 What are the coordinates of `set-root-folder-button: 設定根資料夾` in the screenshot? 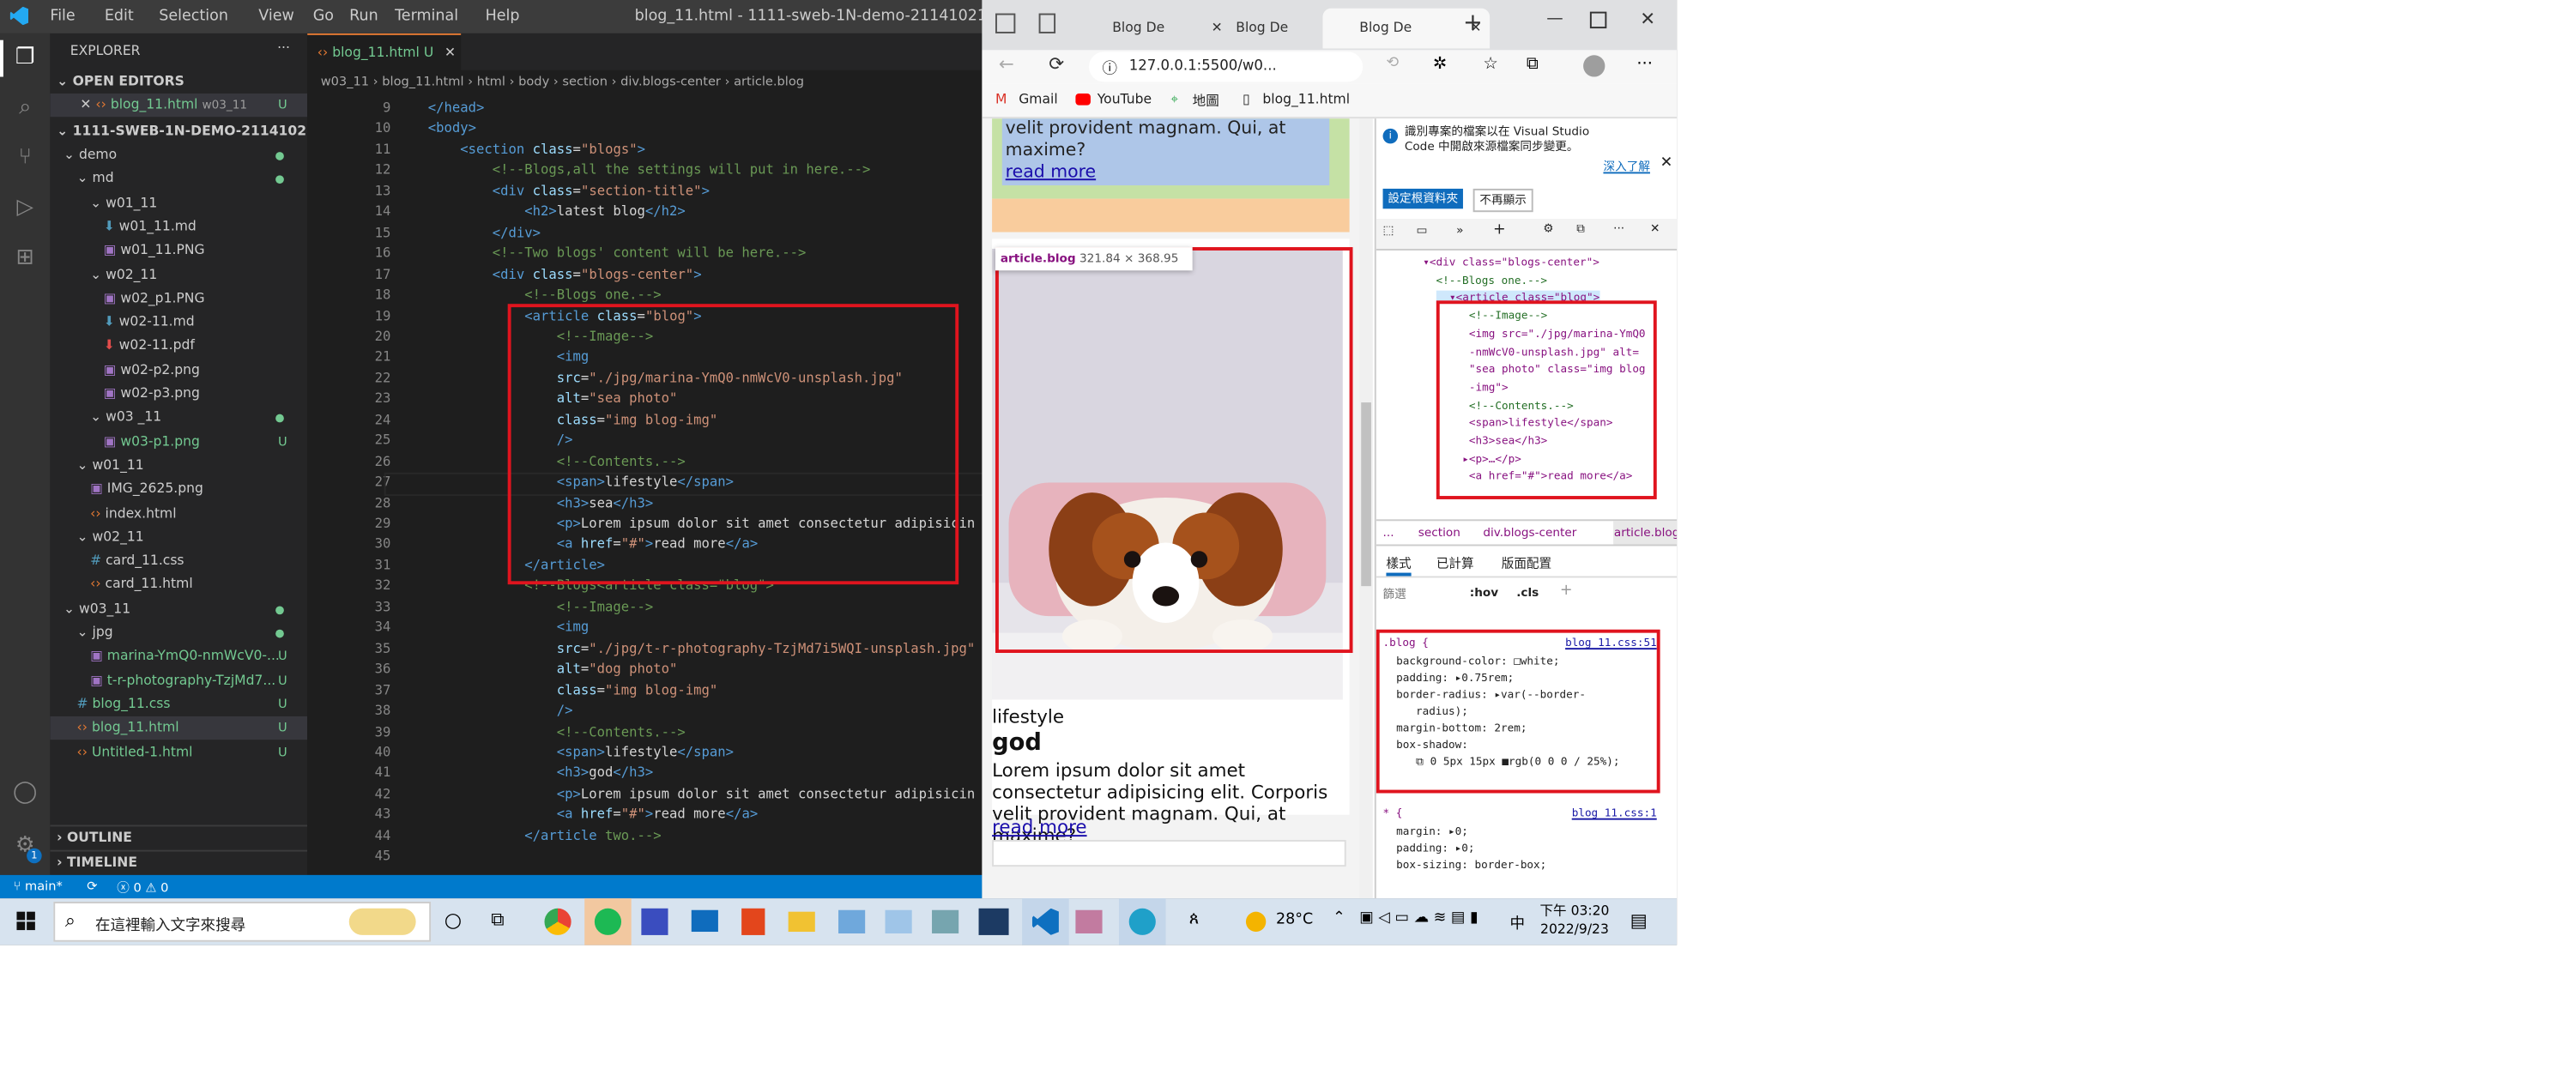 It's located at (1422, 198).